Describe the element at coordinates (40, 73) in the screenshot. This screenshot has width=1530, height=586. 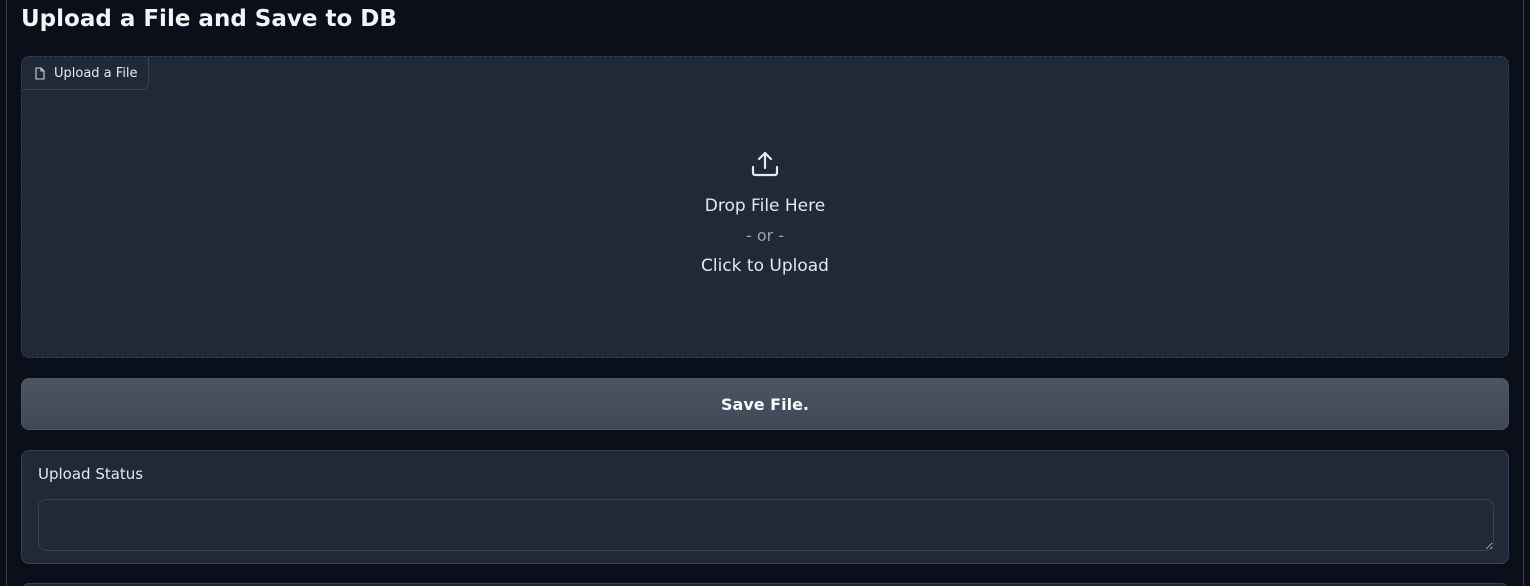
I see `file-icon` at that location.